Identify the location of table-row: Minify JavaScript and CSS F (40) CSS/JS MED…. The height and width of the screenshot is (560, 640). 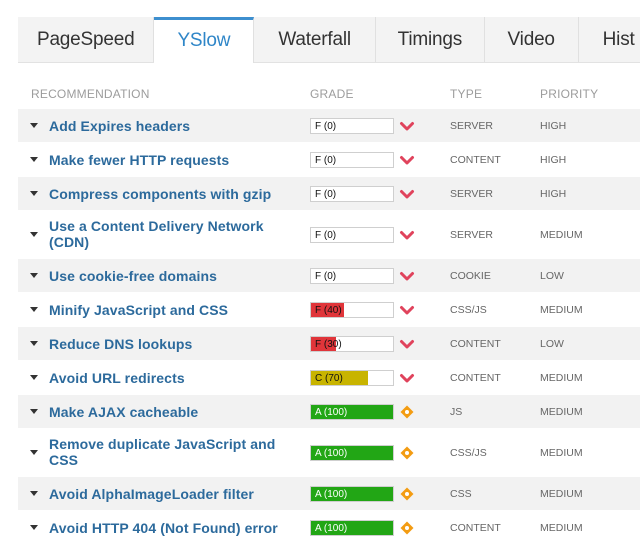
(329, 310).